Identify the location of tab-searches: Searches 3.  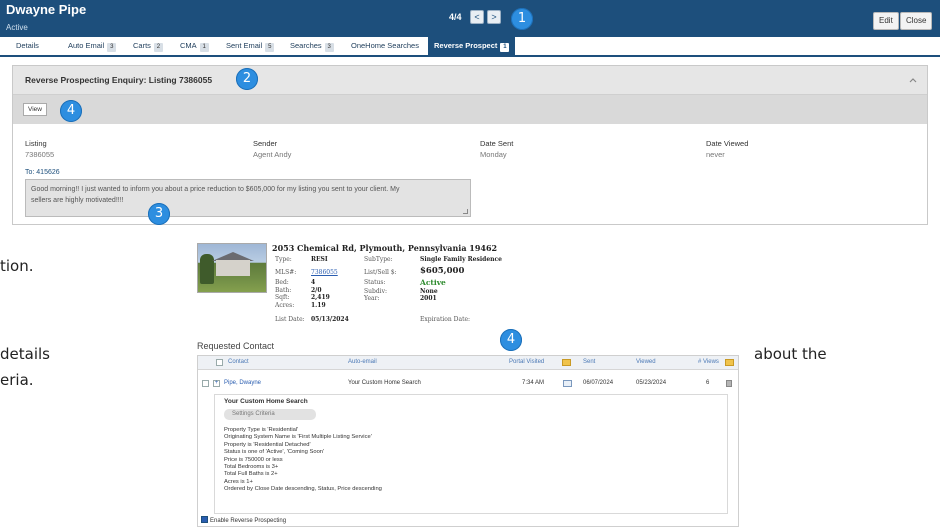
(312, 46).